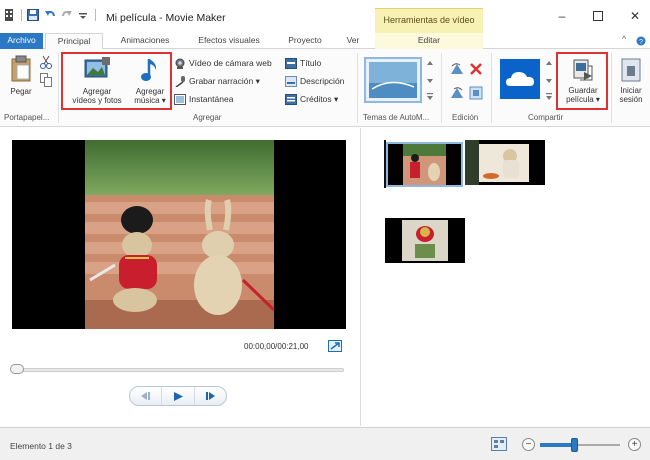 This screenshot has width=650, height=460. Describe the element at coordinates (393, 80) in the screenshot. I see `automovie-theme-thumb` at that location.